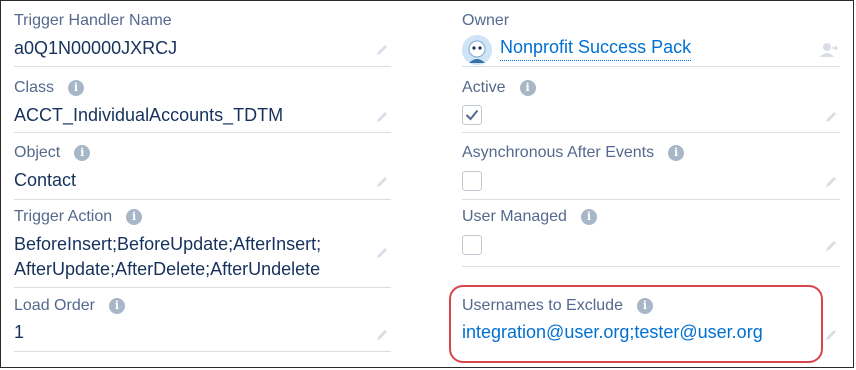  I want to click on trigger-handler-name-value: a0Q1N00000JXRCJ, so click(96, 48).